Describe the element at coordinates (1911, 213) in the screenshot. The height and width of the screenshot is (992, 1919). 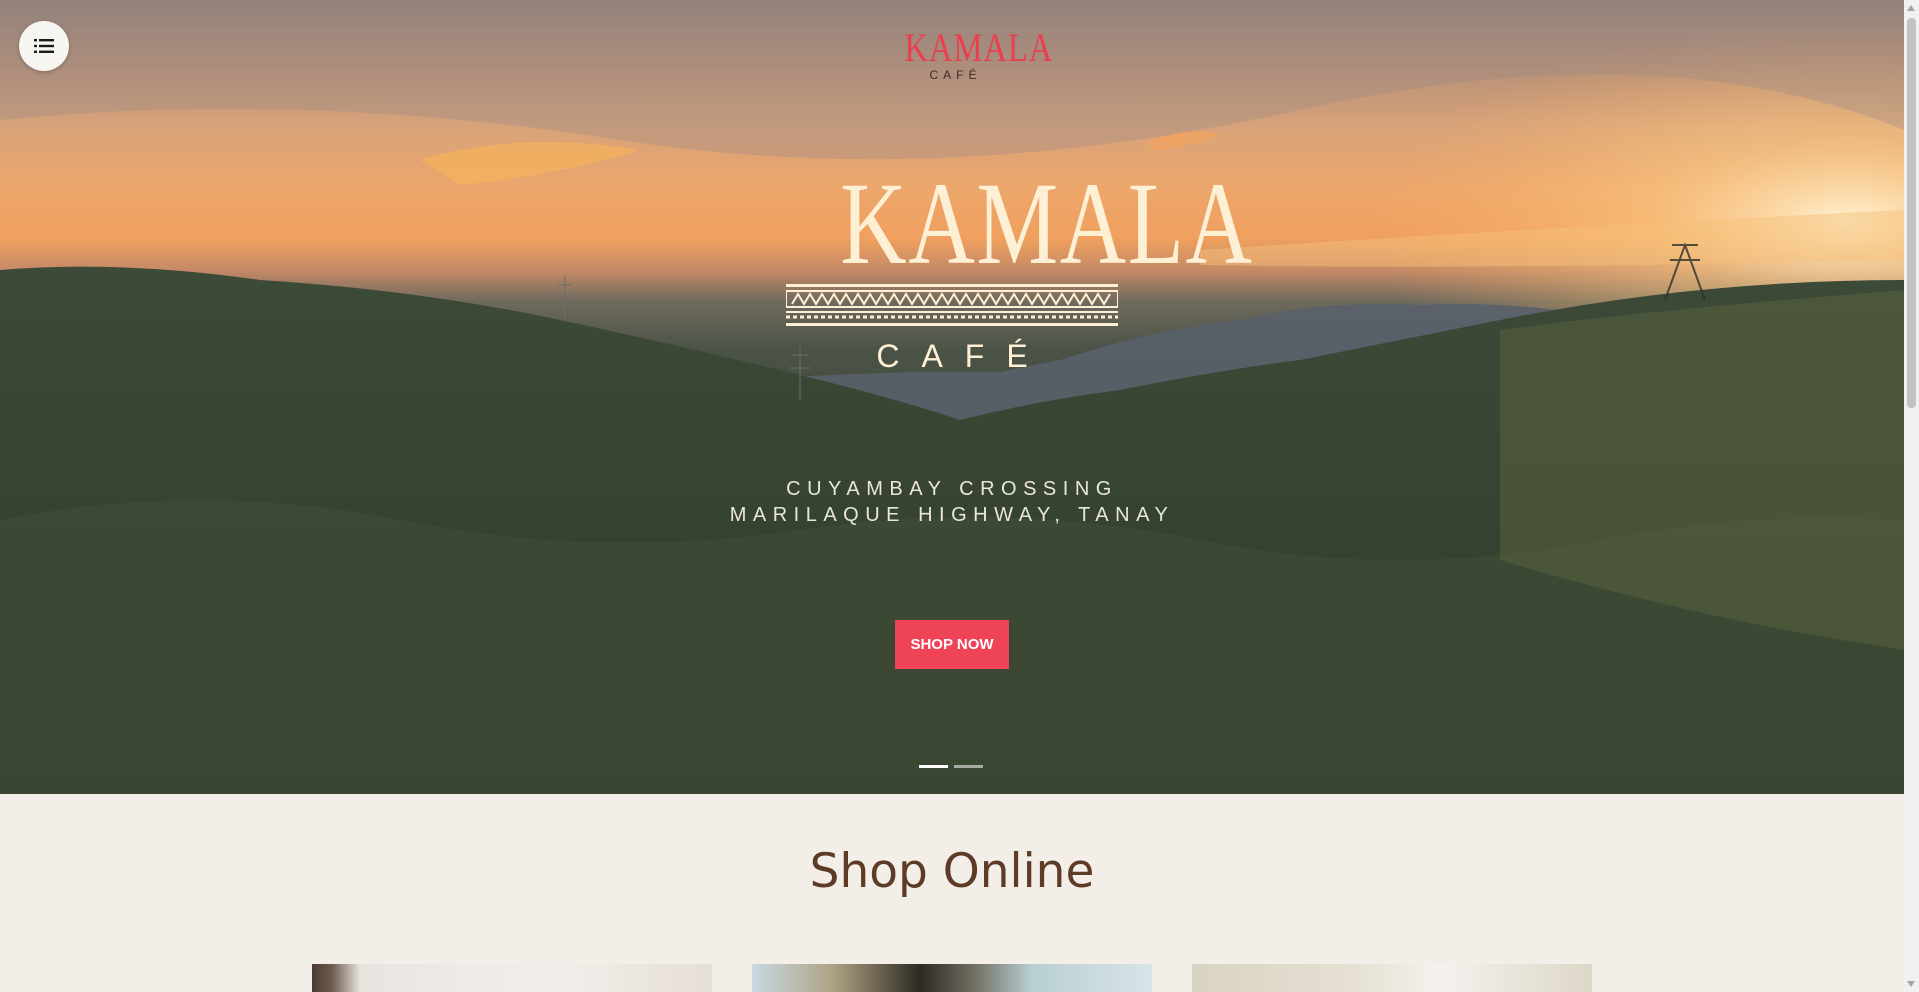
I see `scrollbar-thumb` at that location.